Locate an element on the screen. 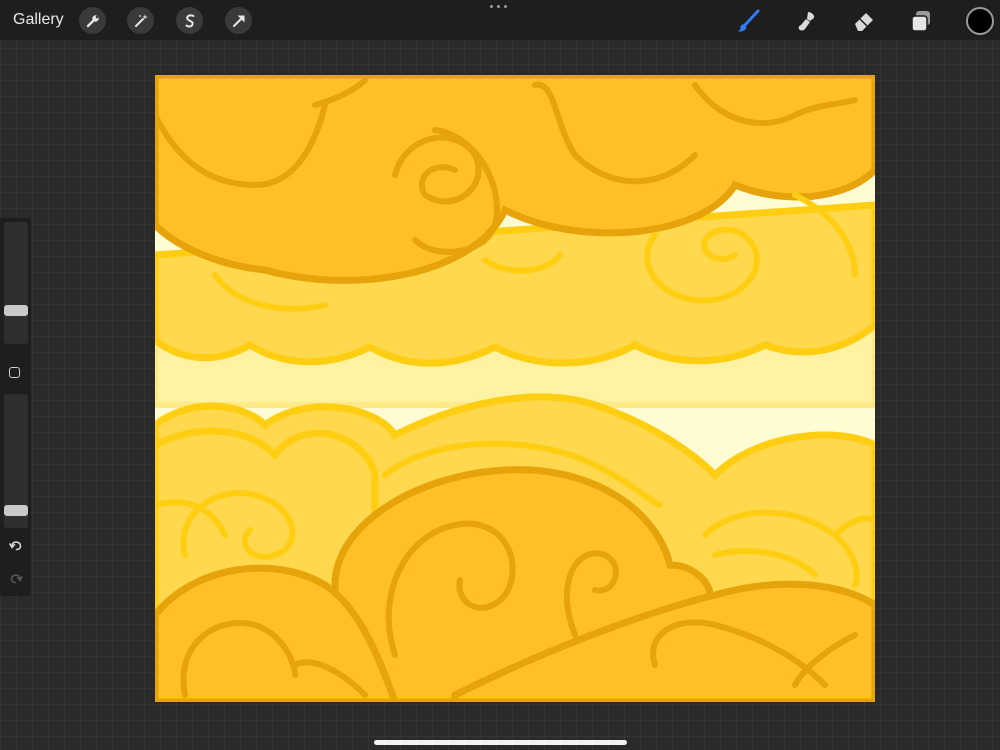 This screenshot has height=750, width=1000. layers-icon is located at coordinates (920, 21).